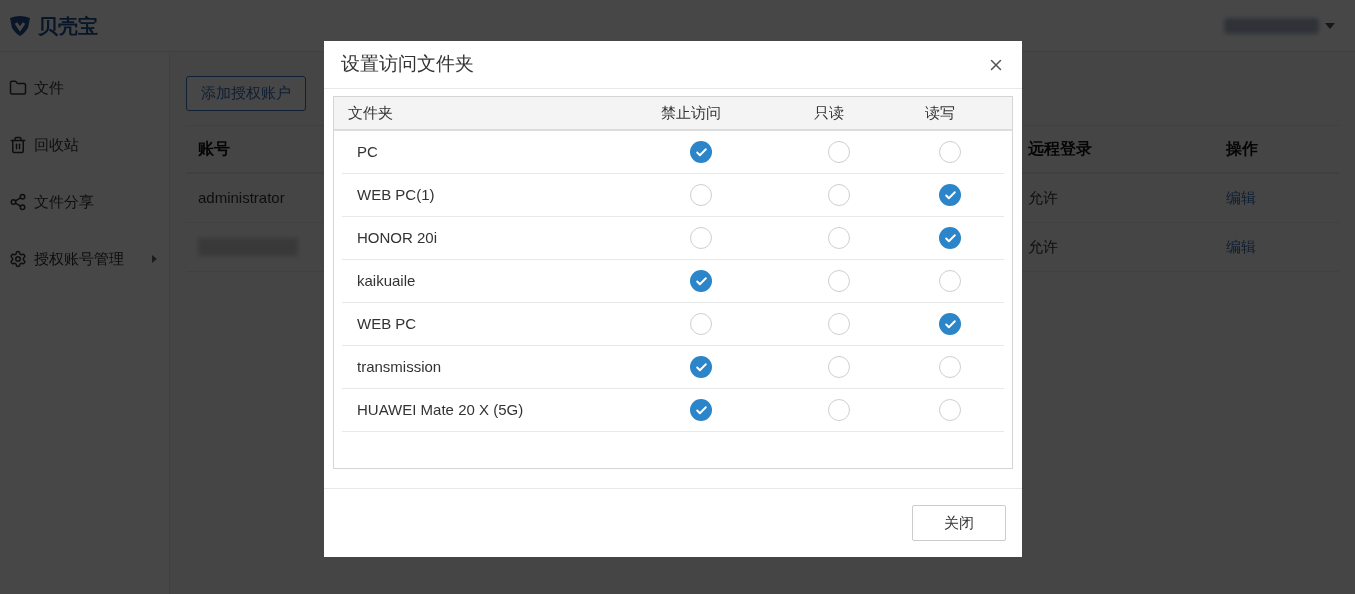  What do you see at coordinates (367, 151) in the screenshot?
I see `folder-name: PC` at bounding box center [367, 151].